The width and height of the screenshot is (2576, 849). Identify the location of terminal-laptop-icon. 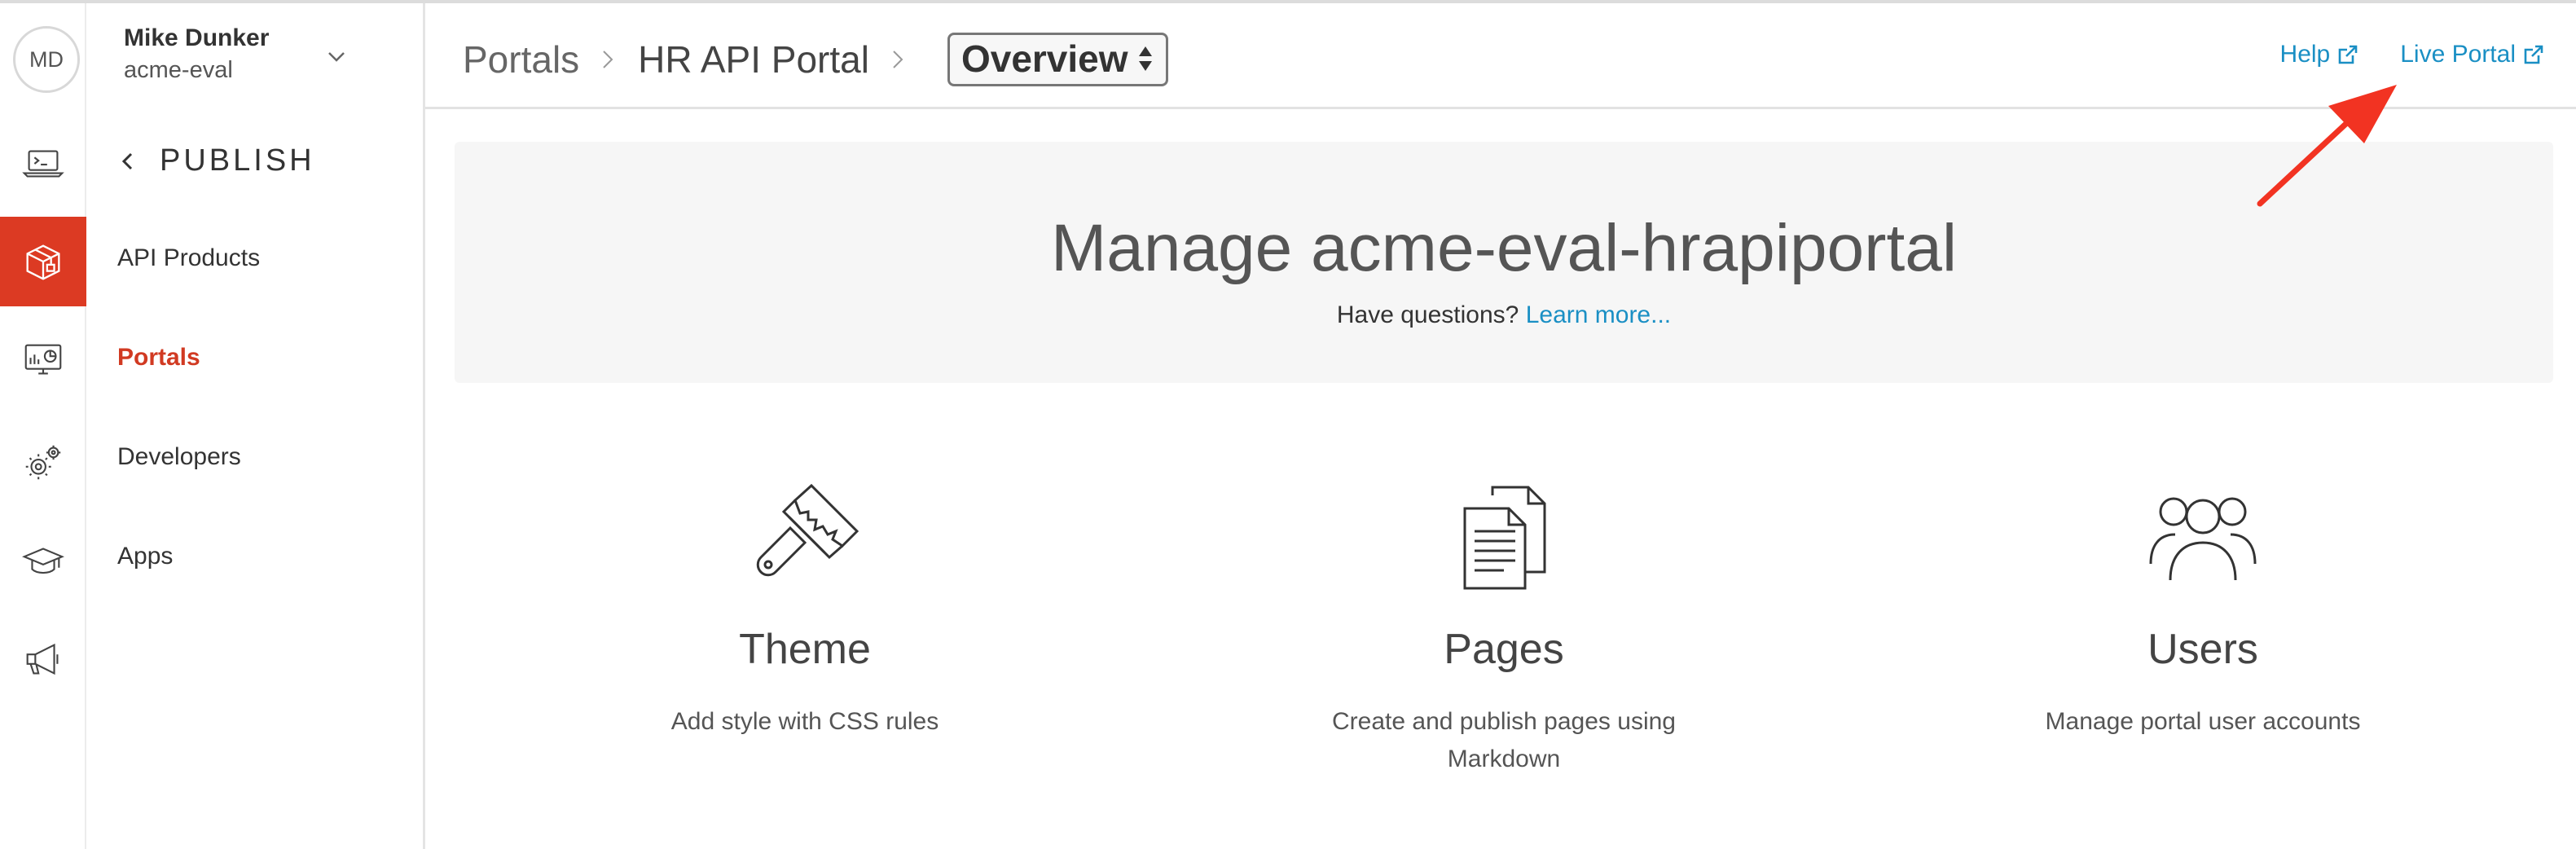
(43, 164).